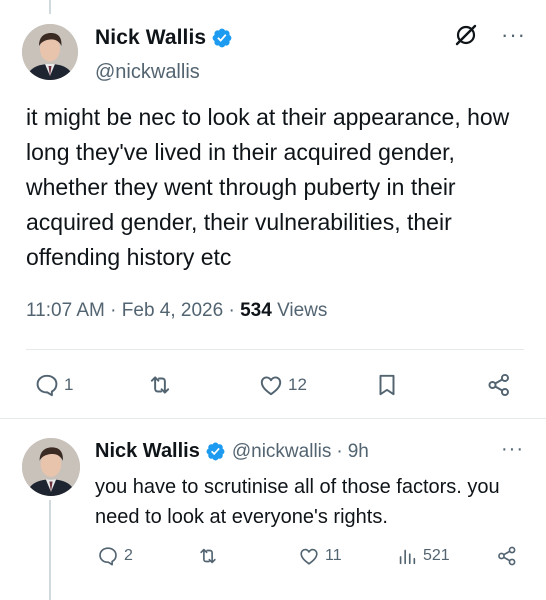 The height and width of the screenshot is (600, 546). I want to click on reply-reply-button: 2, so click(115, 556).